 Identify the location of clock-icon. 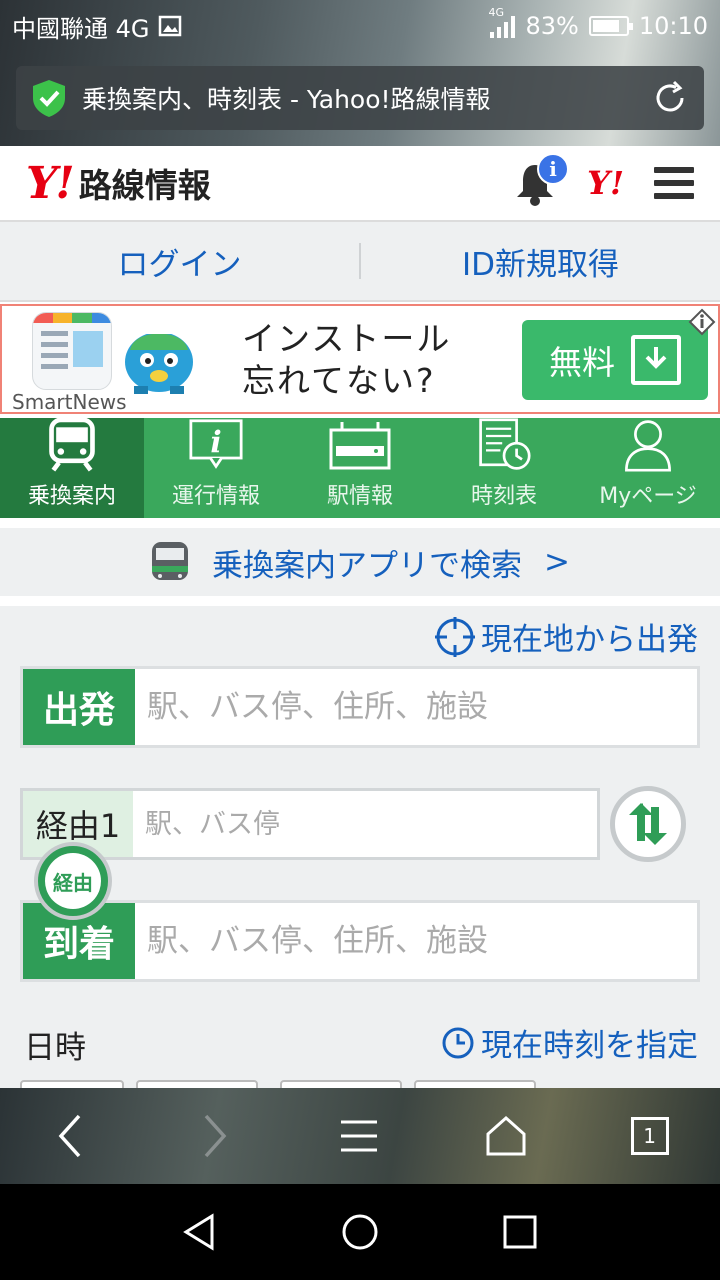
(458, 1042).